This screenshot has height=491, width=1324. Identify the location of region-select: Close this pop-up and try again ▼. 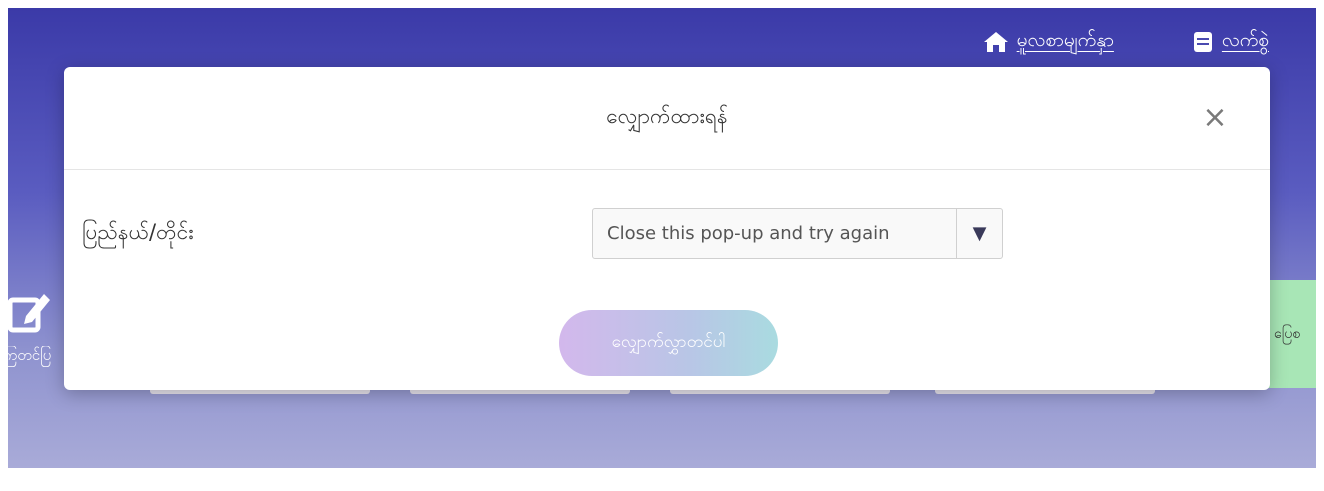
(797, 233).